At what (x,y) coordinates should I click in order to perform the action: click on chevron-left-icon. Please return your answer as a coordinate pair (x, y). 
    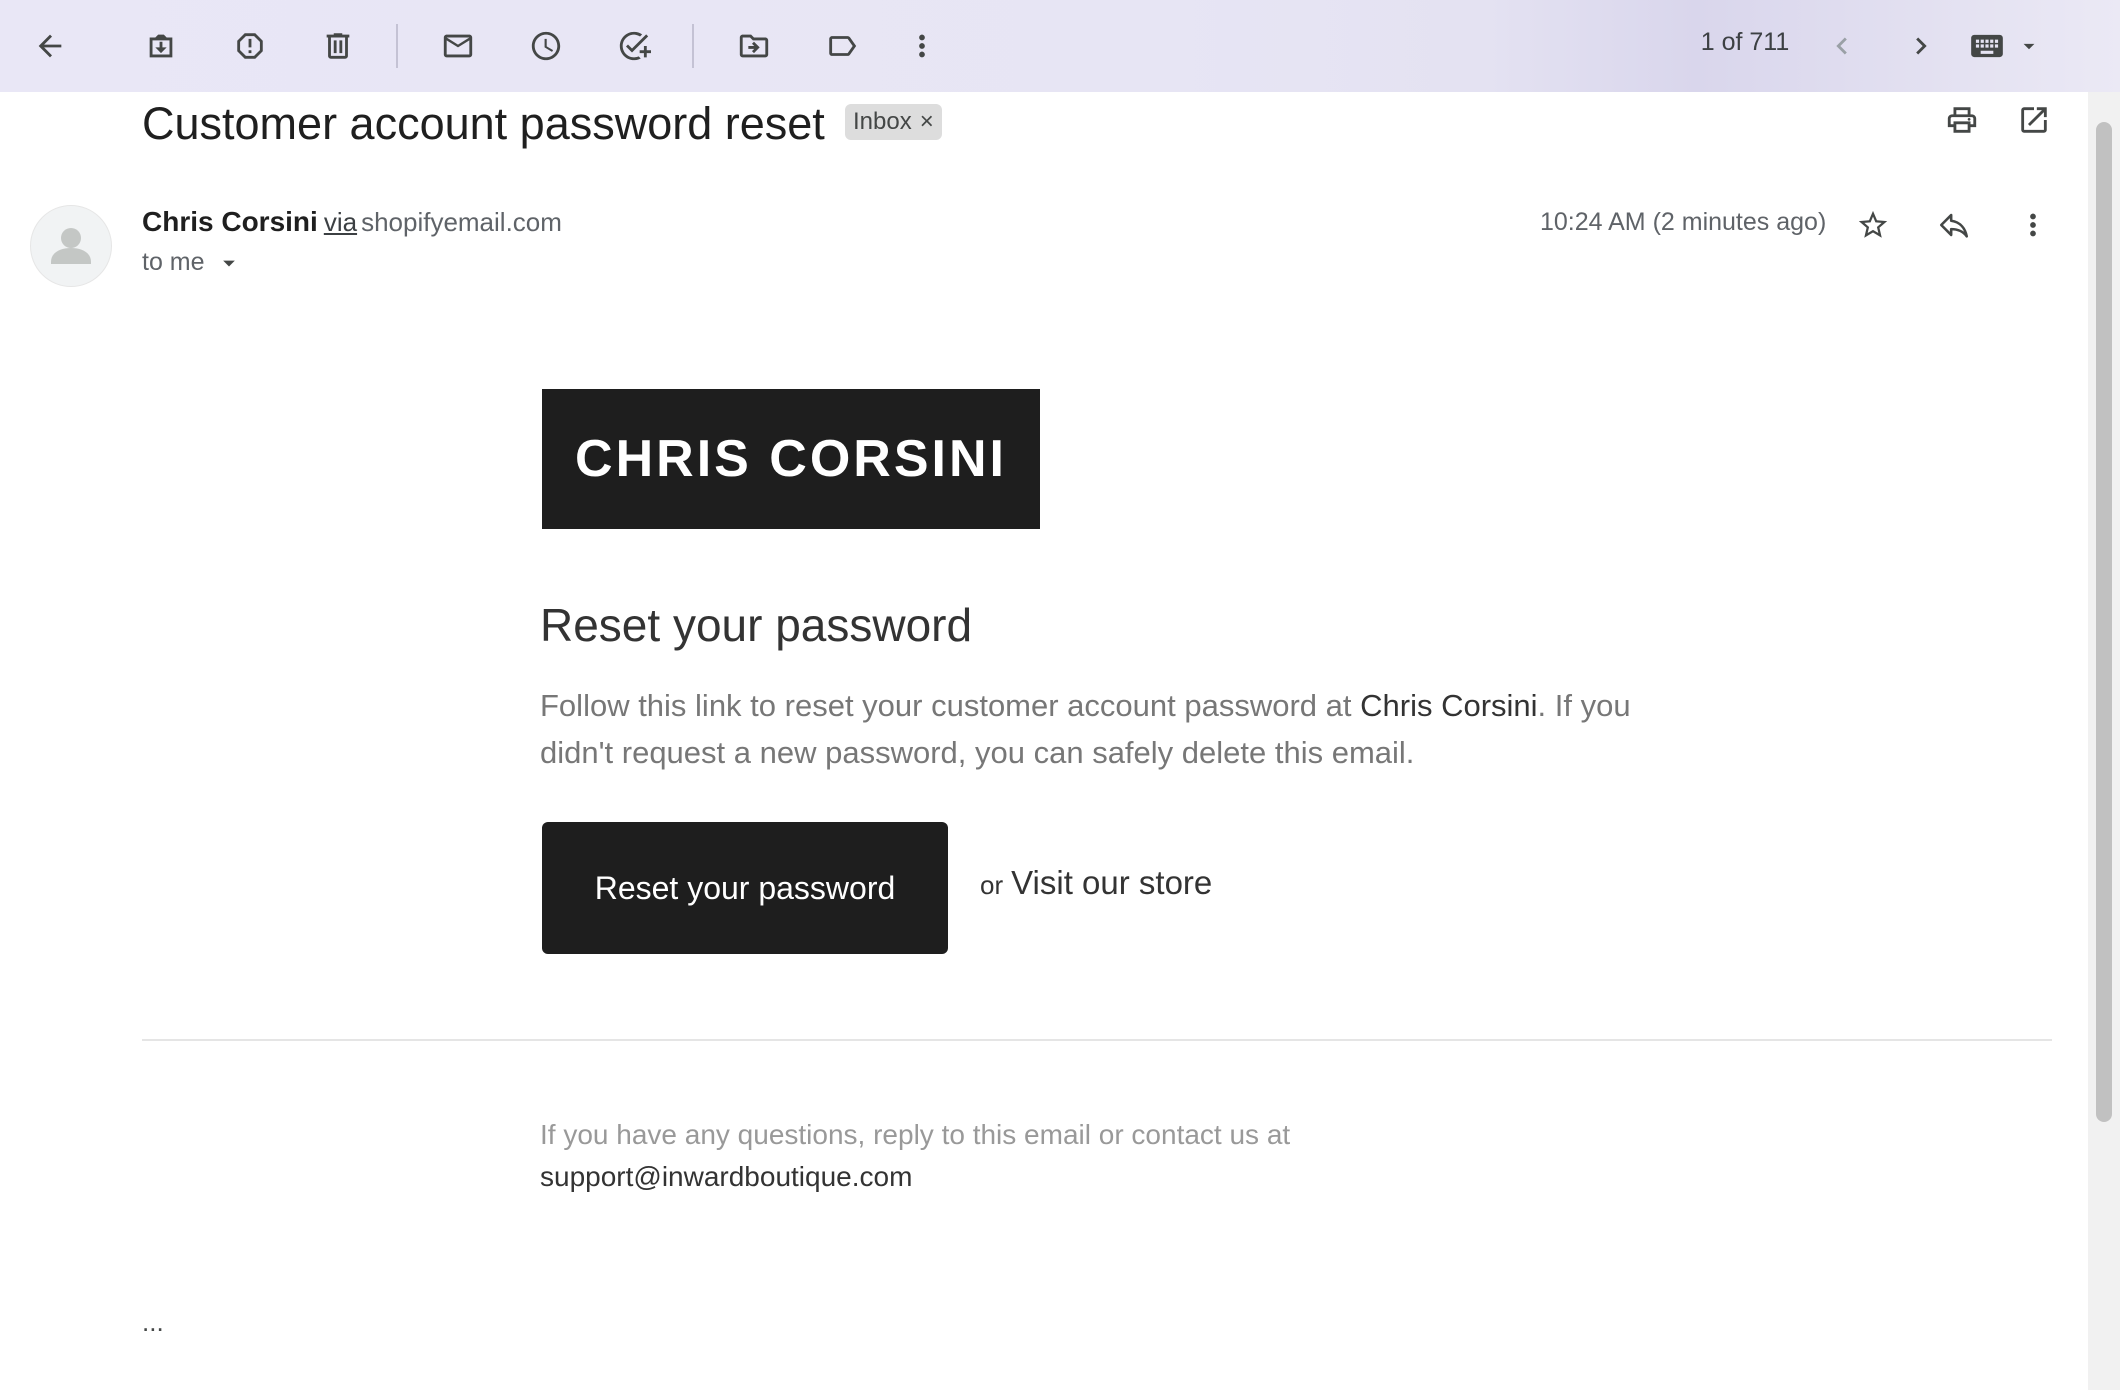
    Looking at the image, I should click on (1842, 46).